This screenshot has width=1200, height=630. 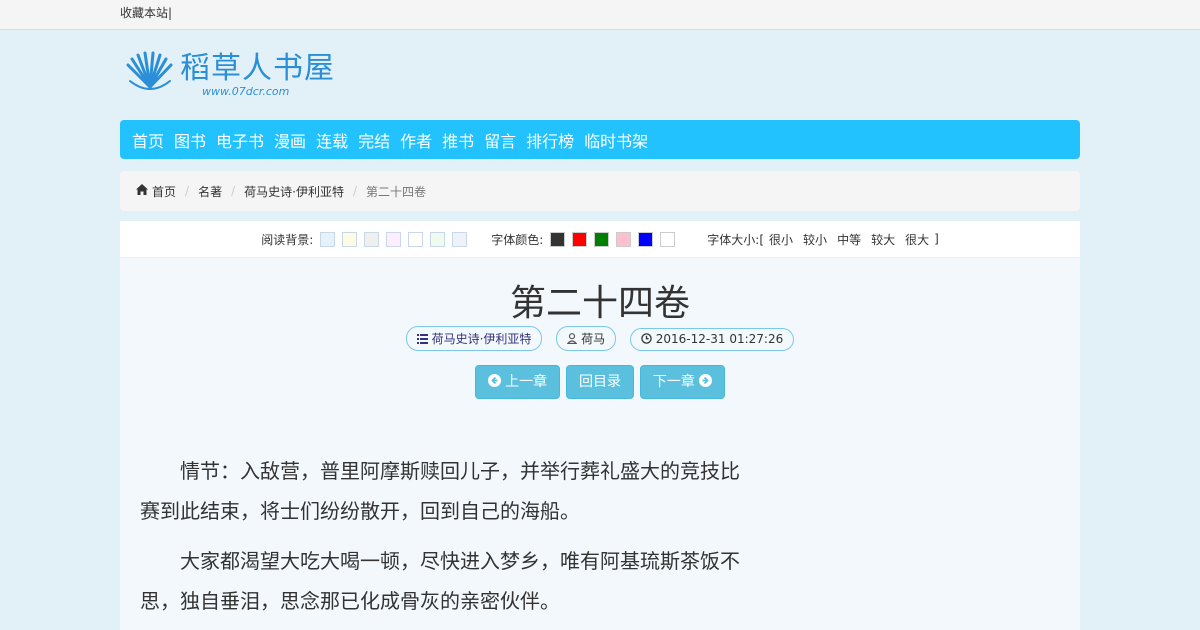 I want to click on bg-swatches, so click(x=390, y=239).